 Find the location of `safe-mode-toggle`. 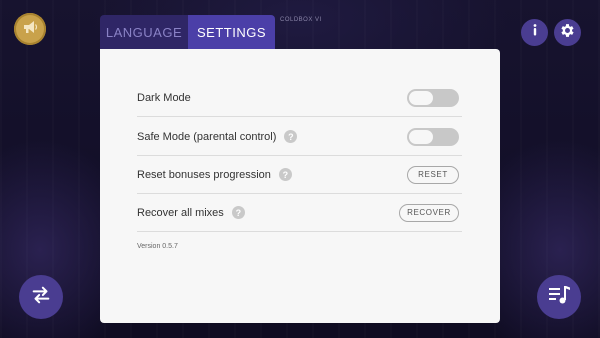

safe-mode-toggle is located at coordinates (433, 136).